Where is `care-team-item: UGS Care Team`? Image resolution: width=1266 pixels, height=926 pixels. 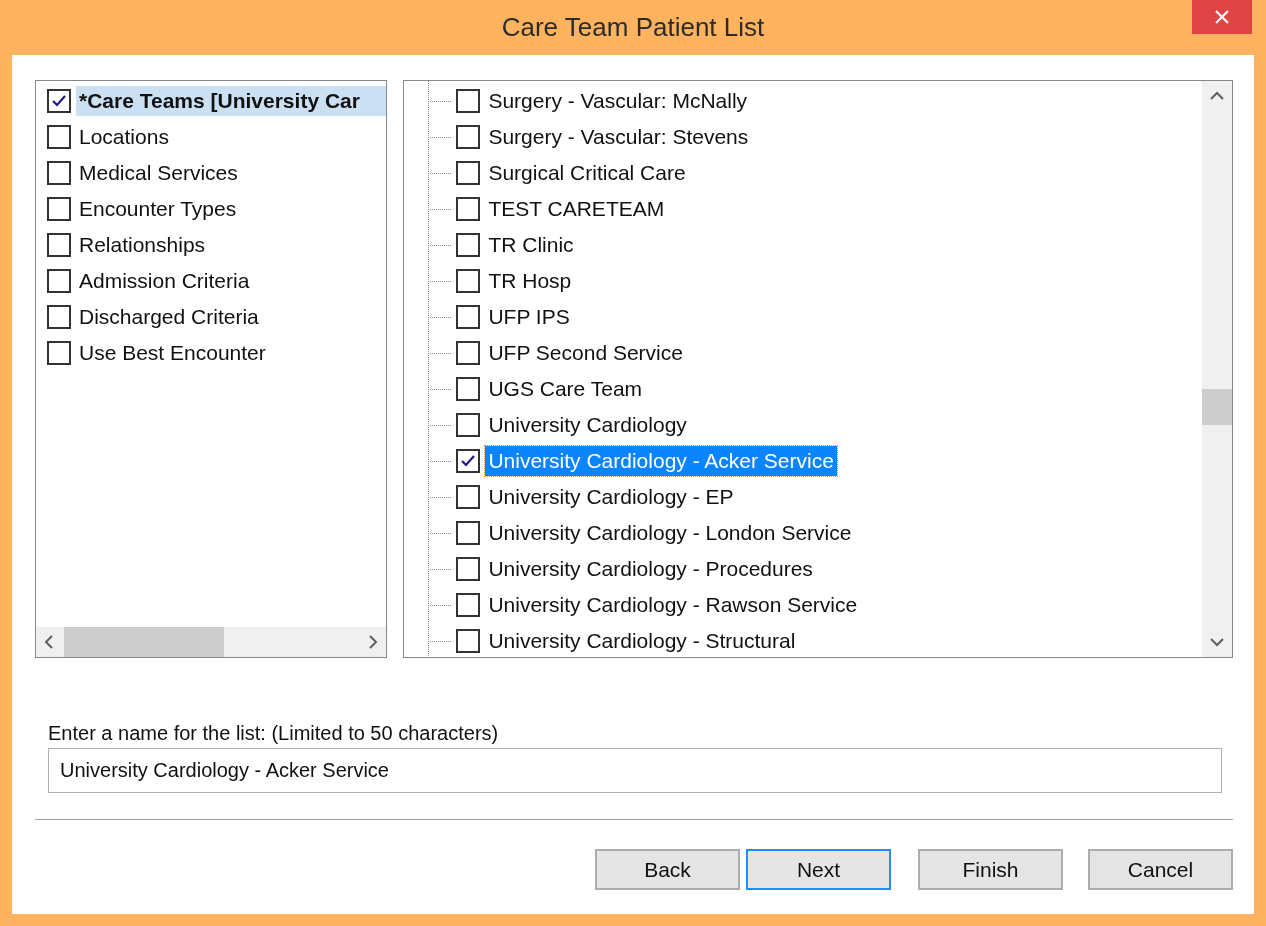 care-team-item: UGS Care Team is located at coordinates (565, 389).